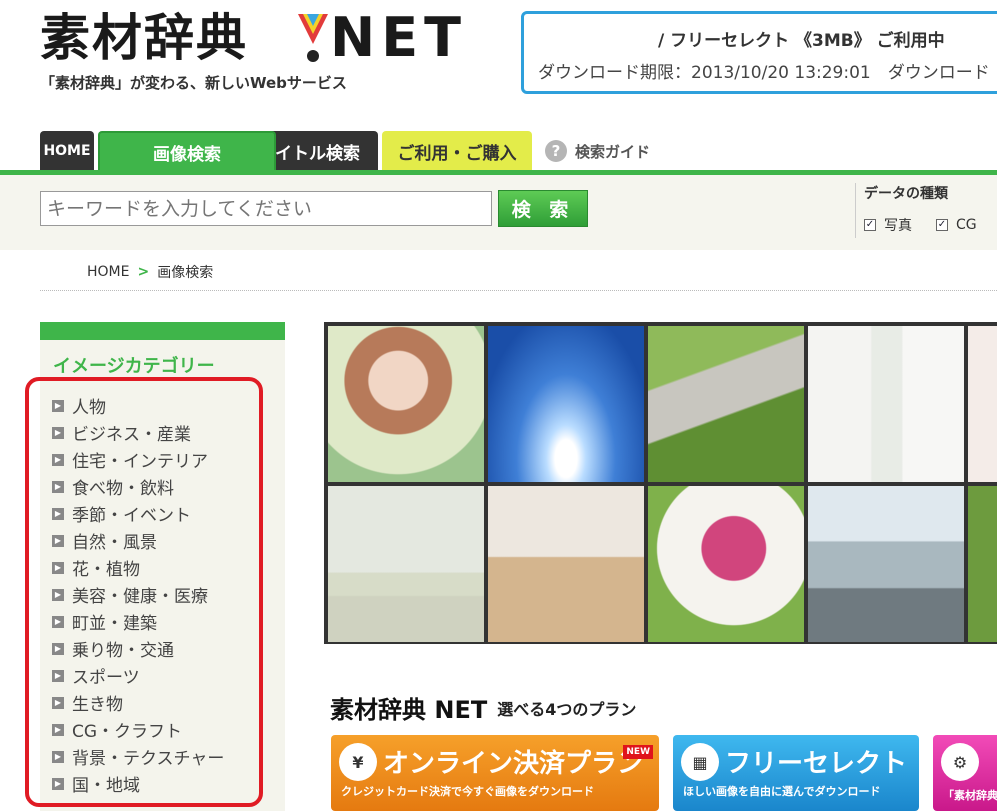 The image size is (997, 811). I want to click on search-button: 検 索, so click(543, 208).